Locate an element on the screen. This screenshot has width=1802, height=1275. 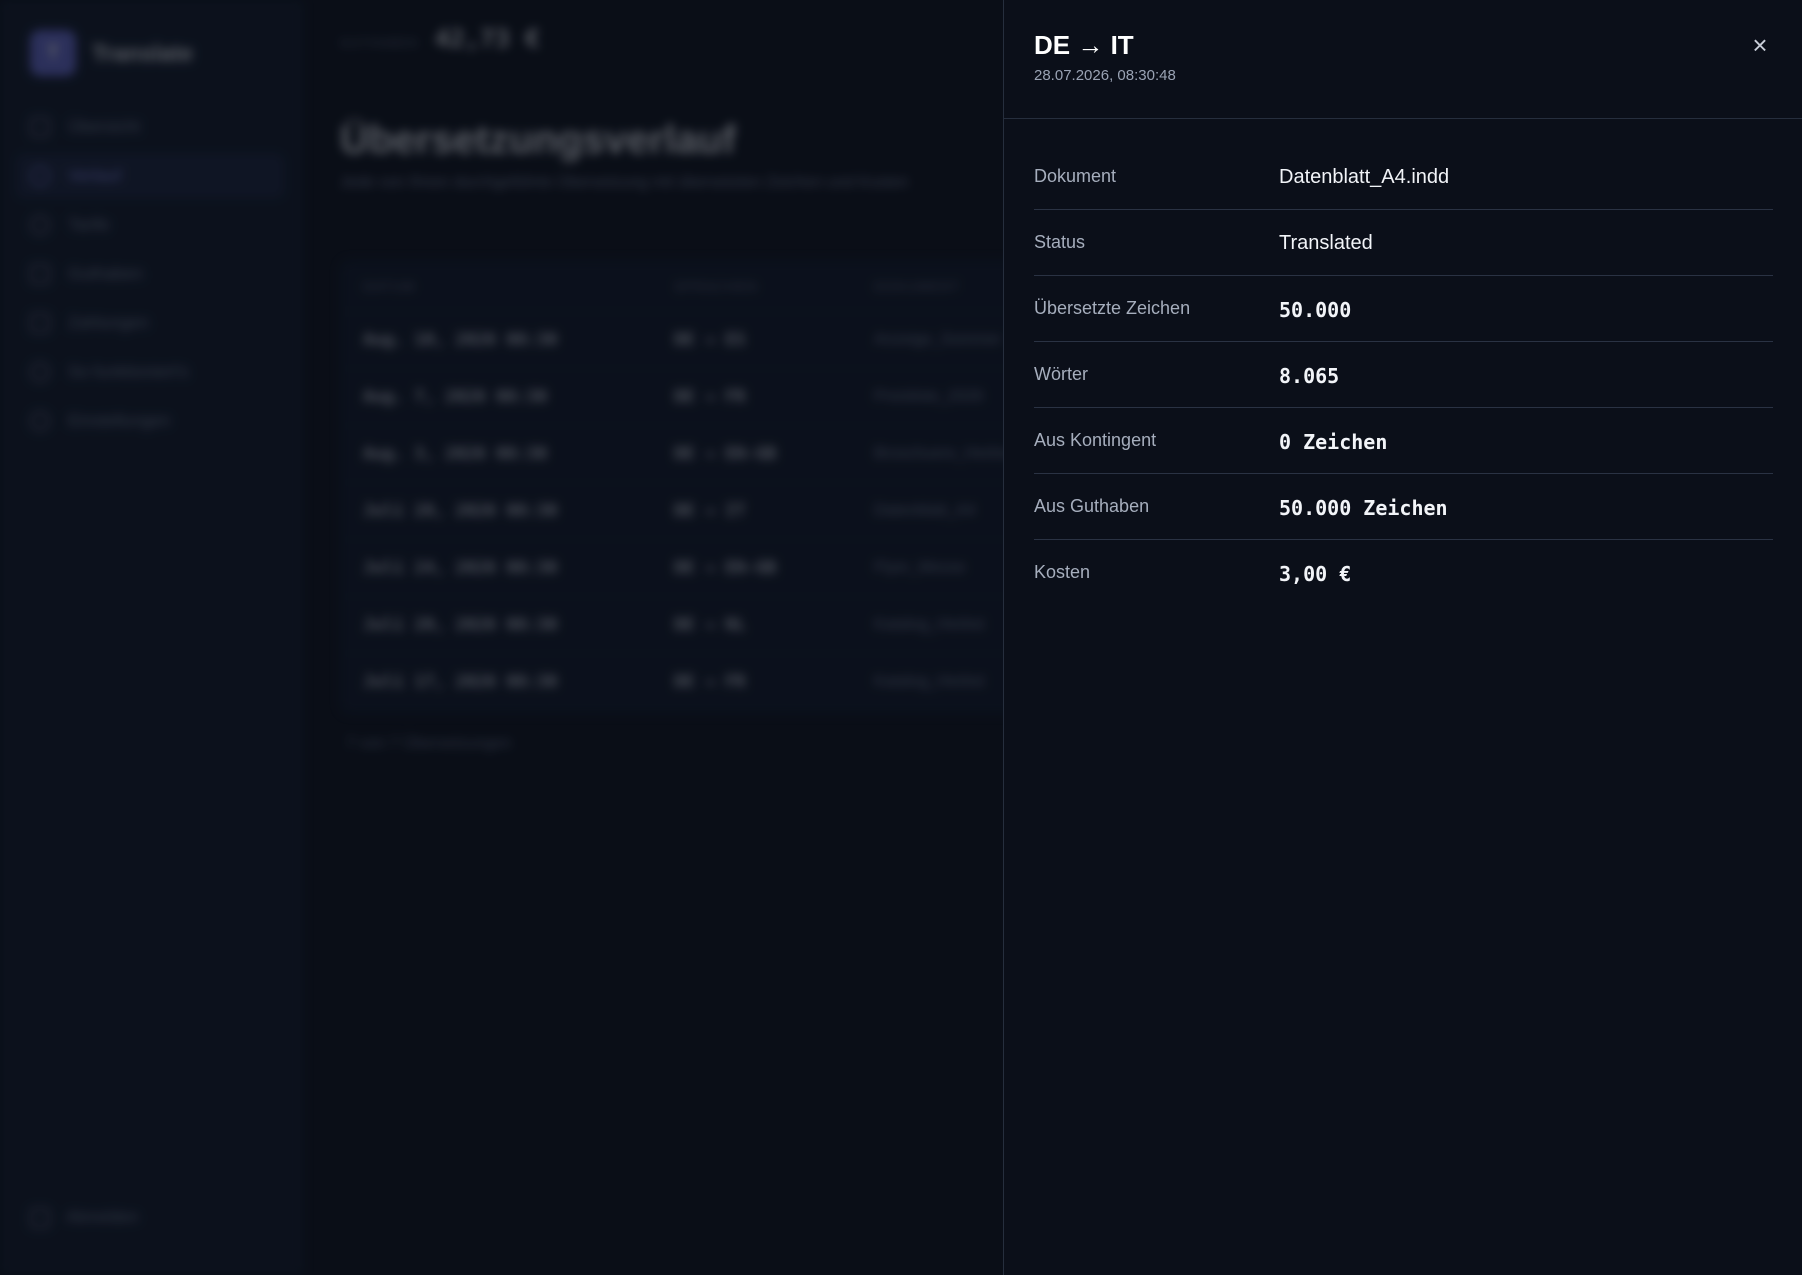
detail-label: Aus Kontingent is located at coordinates (1095, 440).